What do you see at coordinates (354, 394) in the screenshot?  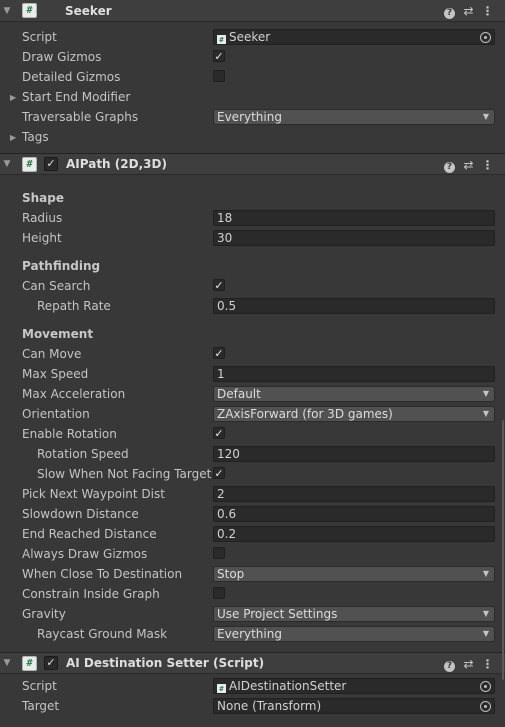 I see `max-acceleration-dropdown: Default ▼` at bounding box center [354, 394].